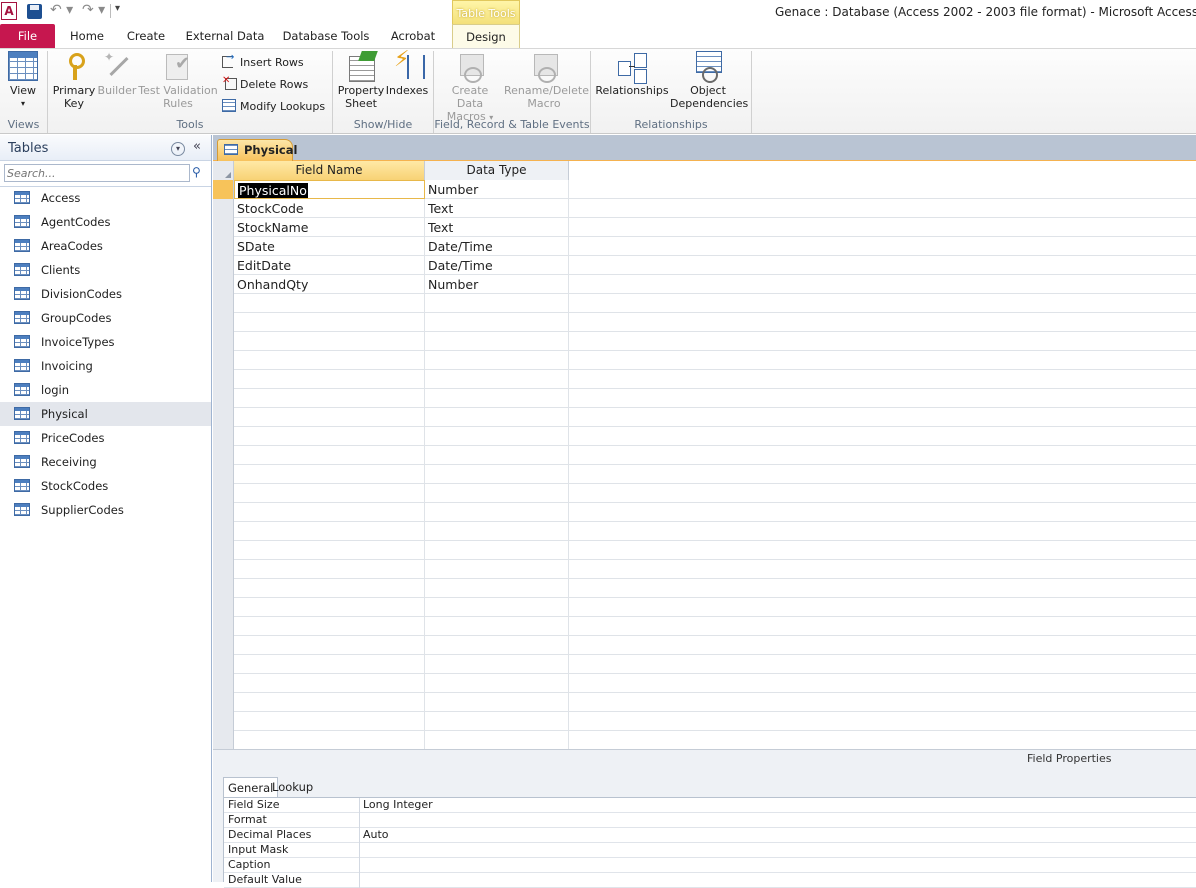 The width and height of the screenshot is (1196, 888). What do you see at coordinates (117, 74) in the screenshot?
I see `builder-button: Builder` at bounding box center [117, 74].